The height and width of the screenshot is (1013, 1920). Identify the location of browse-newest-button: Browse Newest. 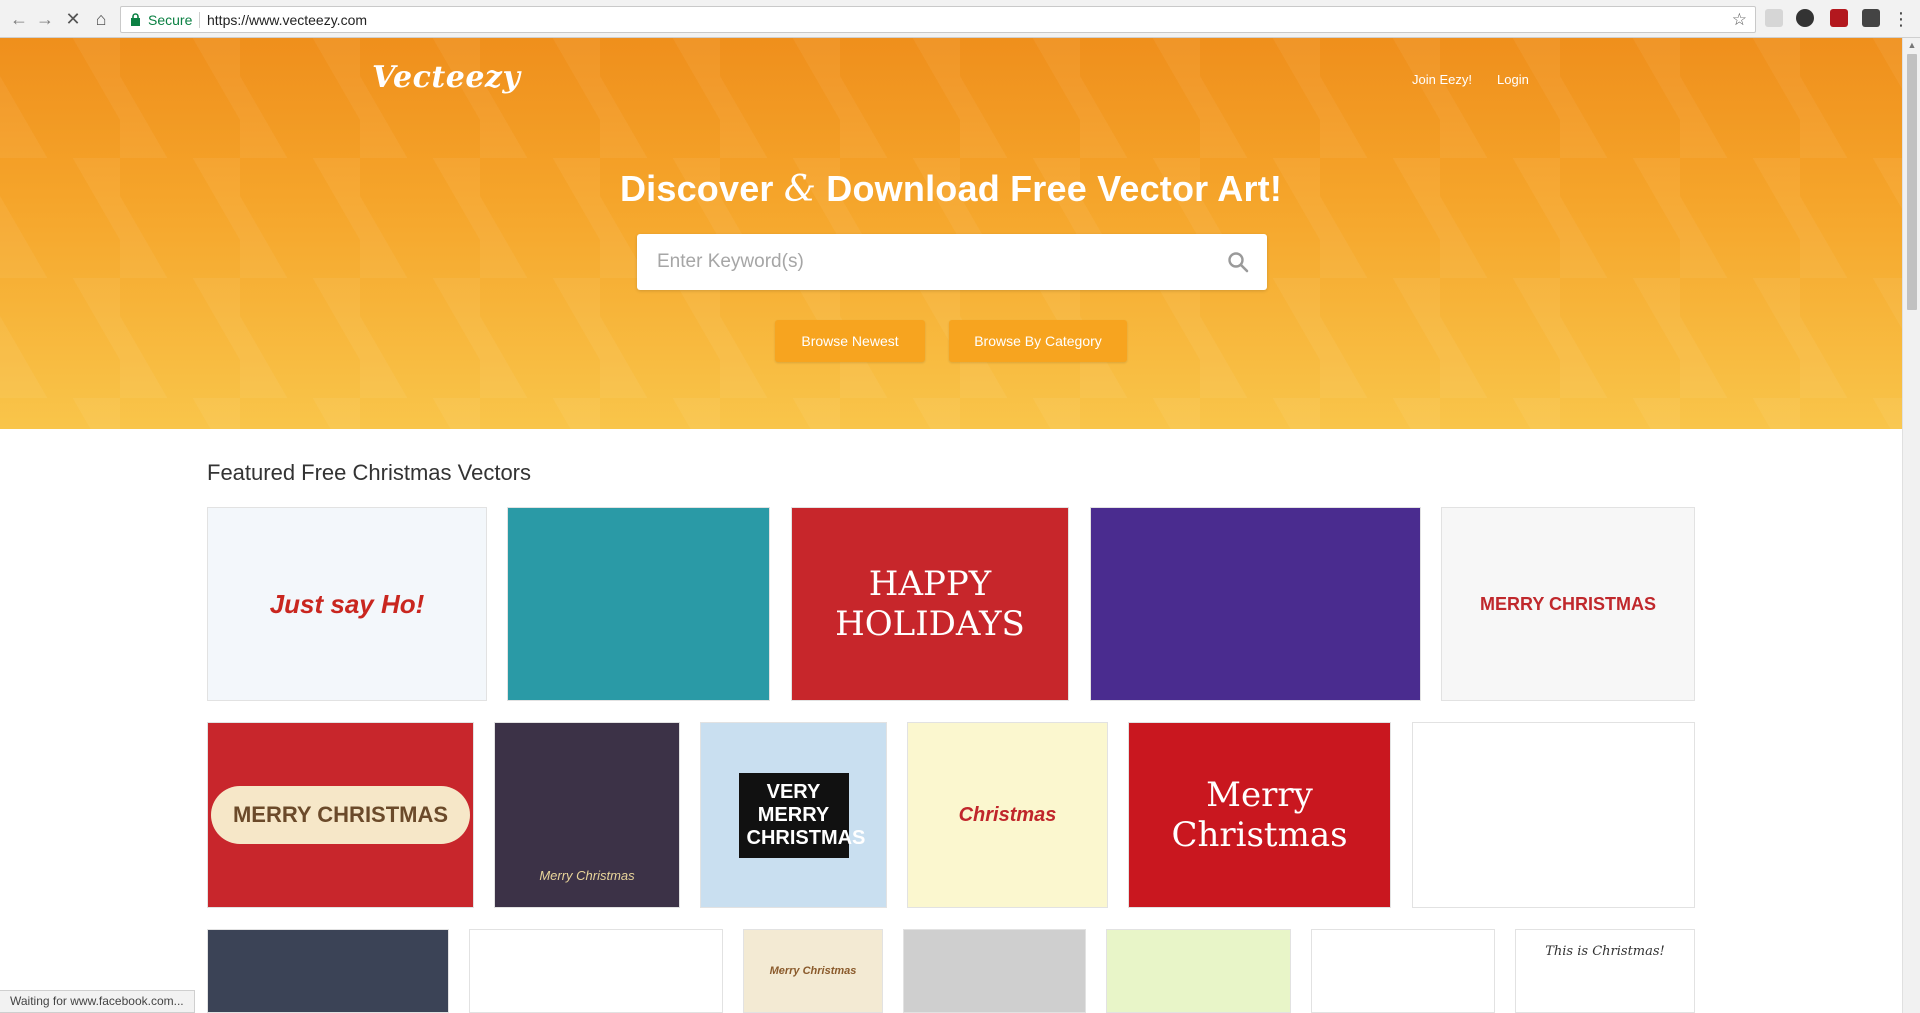
(850, 341).